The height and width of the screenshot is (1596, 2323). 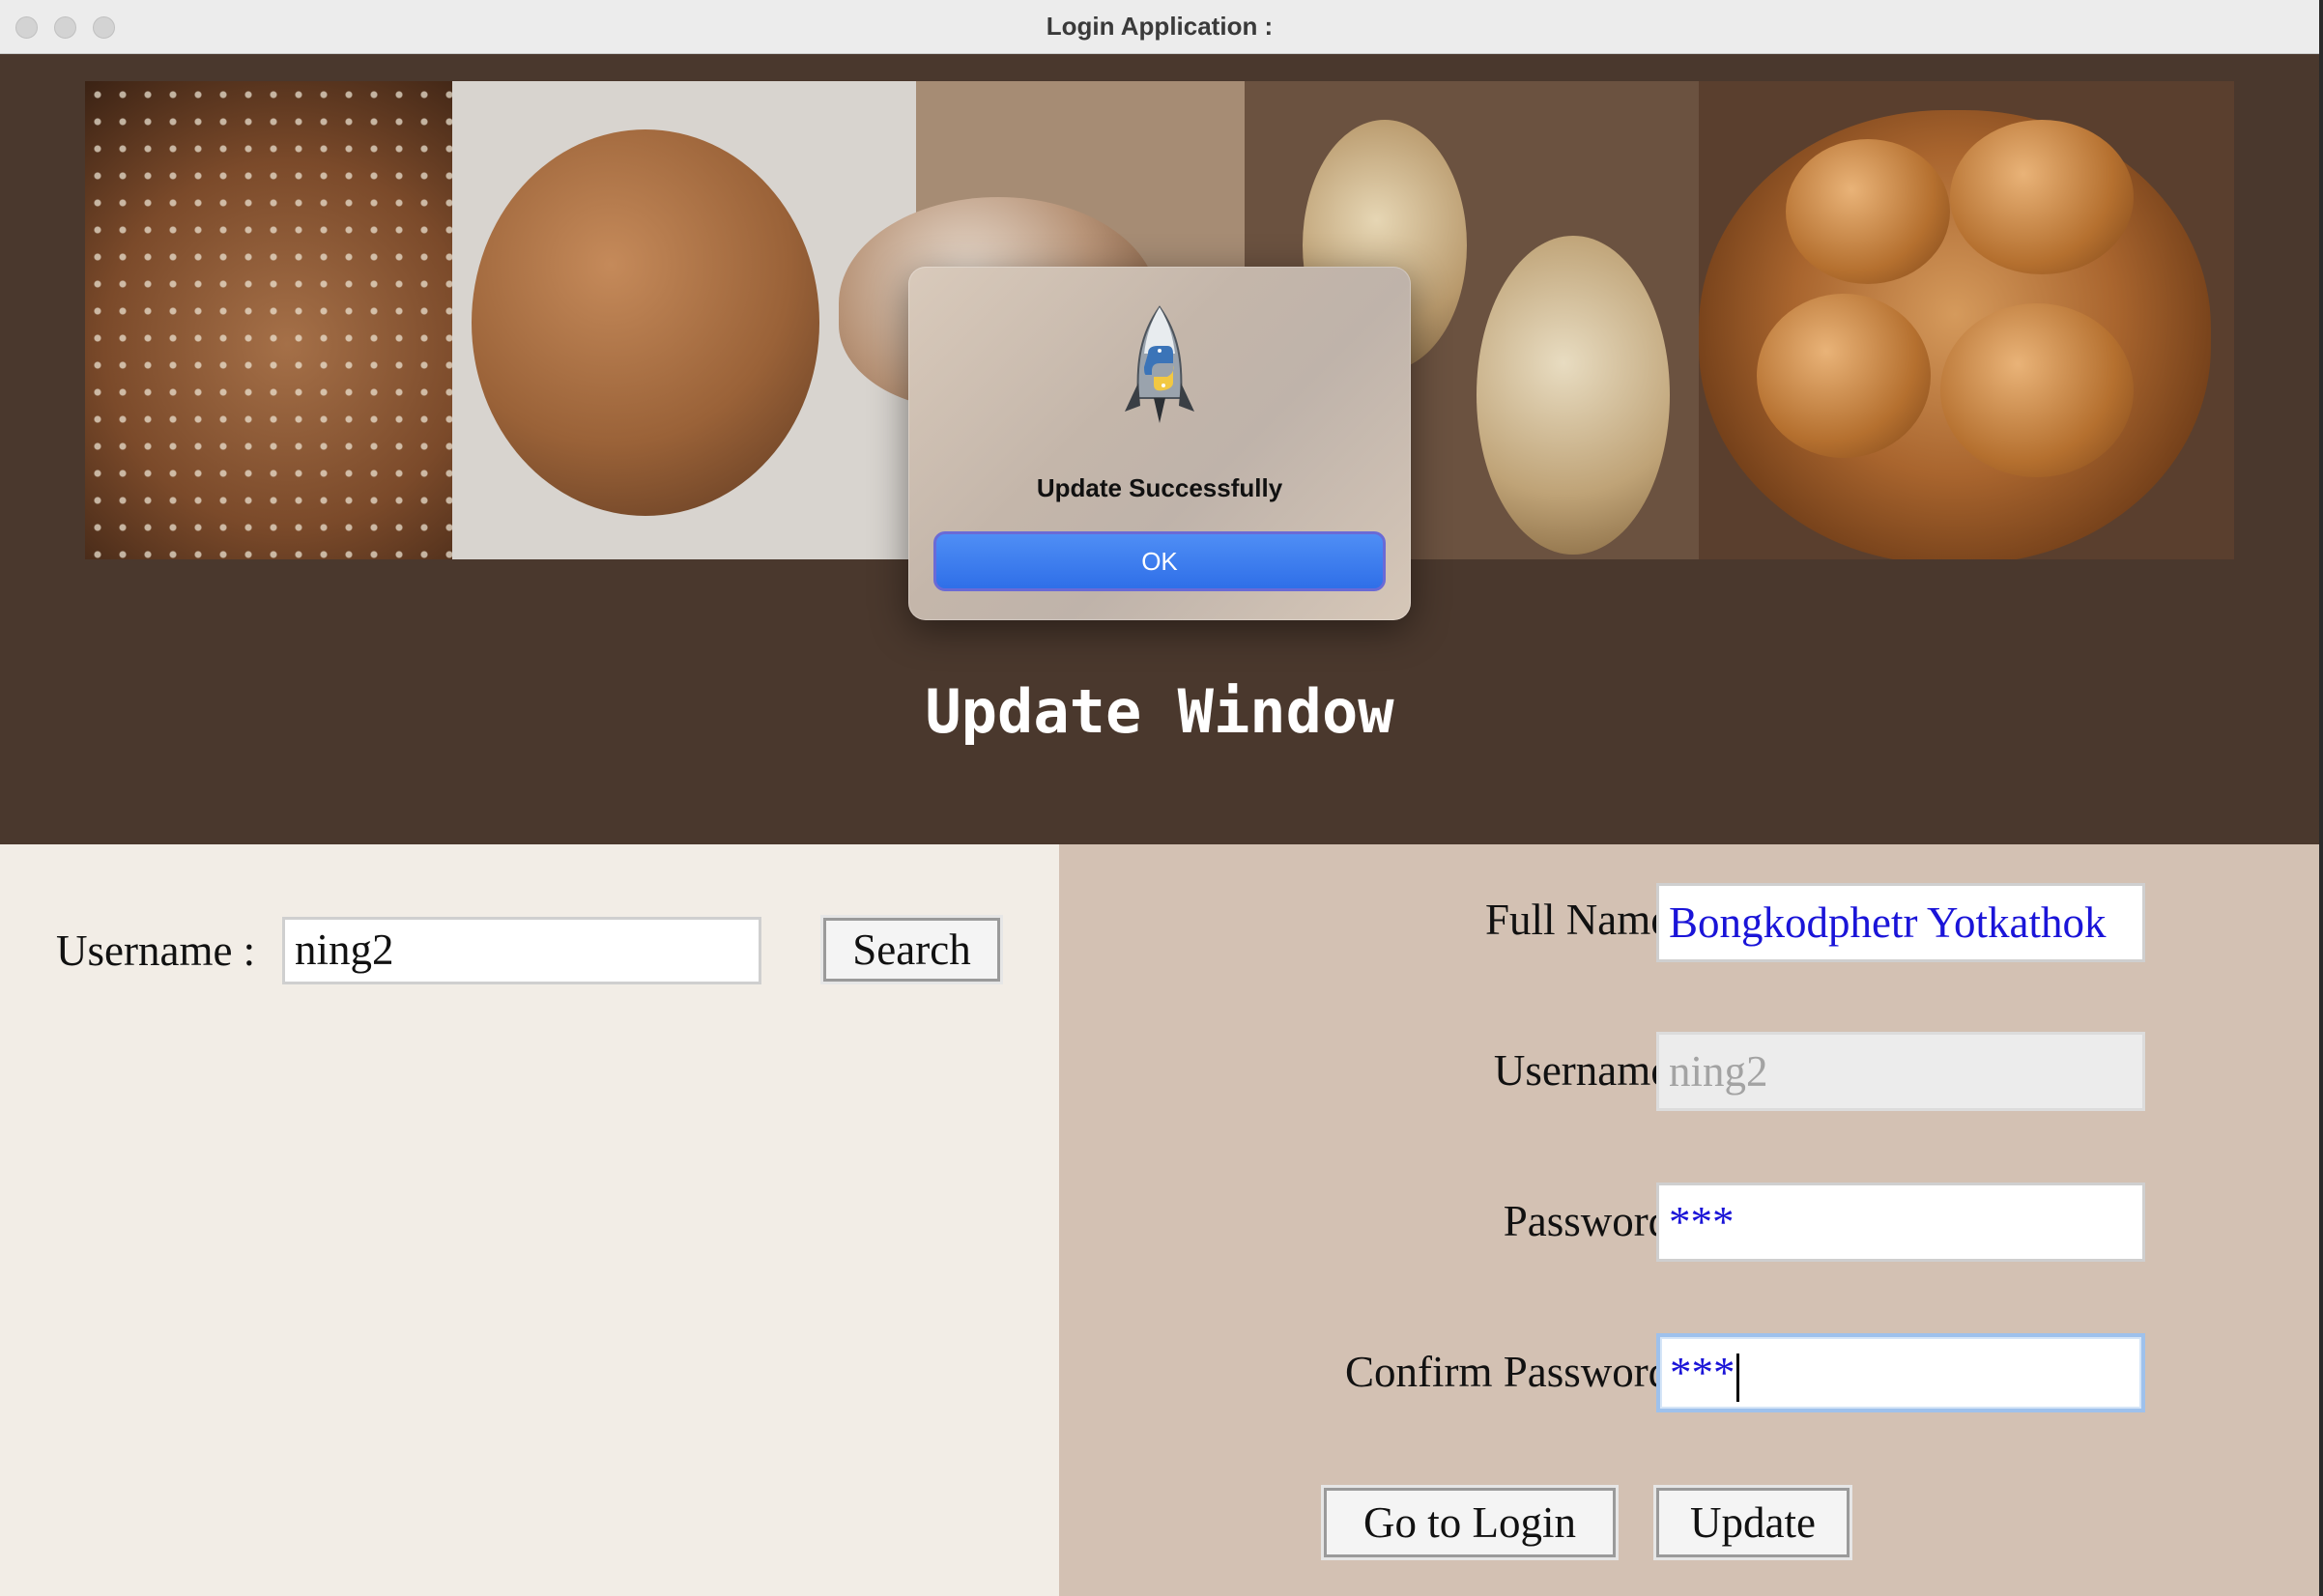 What do you see at coordinates (1901, 923) in the screenshot?
I see `fullname-input: Bongkodphetr Yotkathok` at bounding box center [1901, 923].